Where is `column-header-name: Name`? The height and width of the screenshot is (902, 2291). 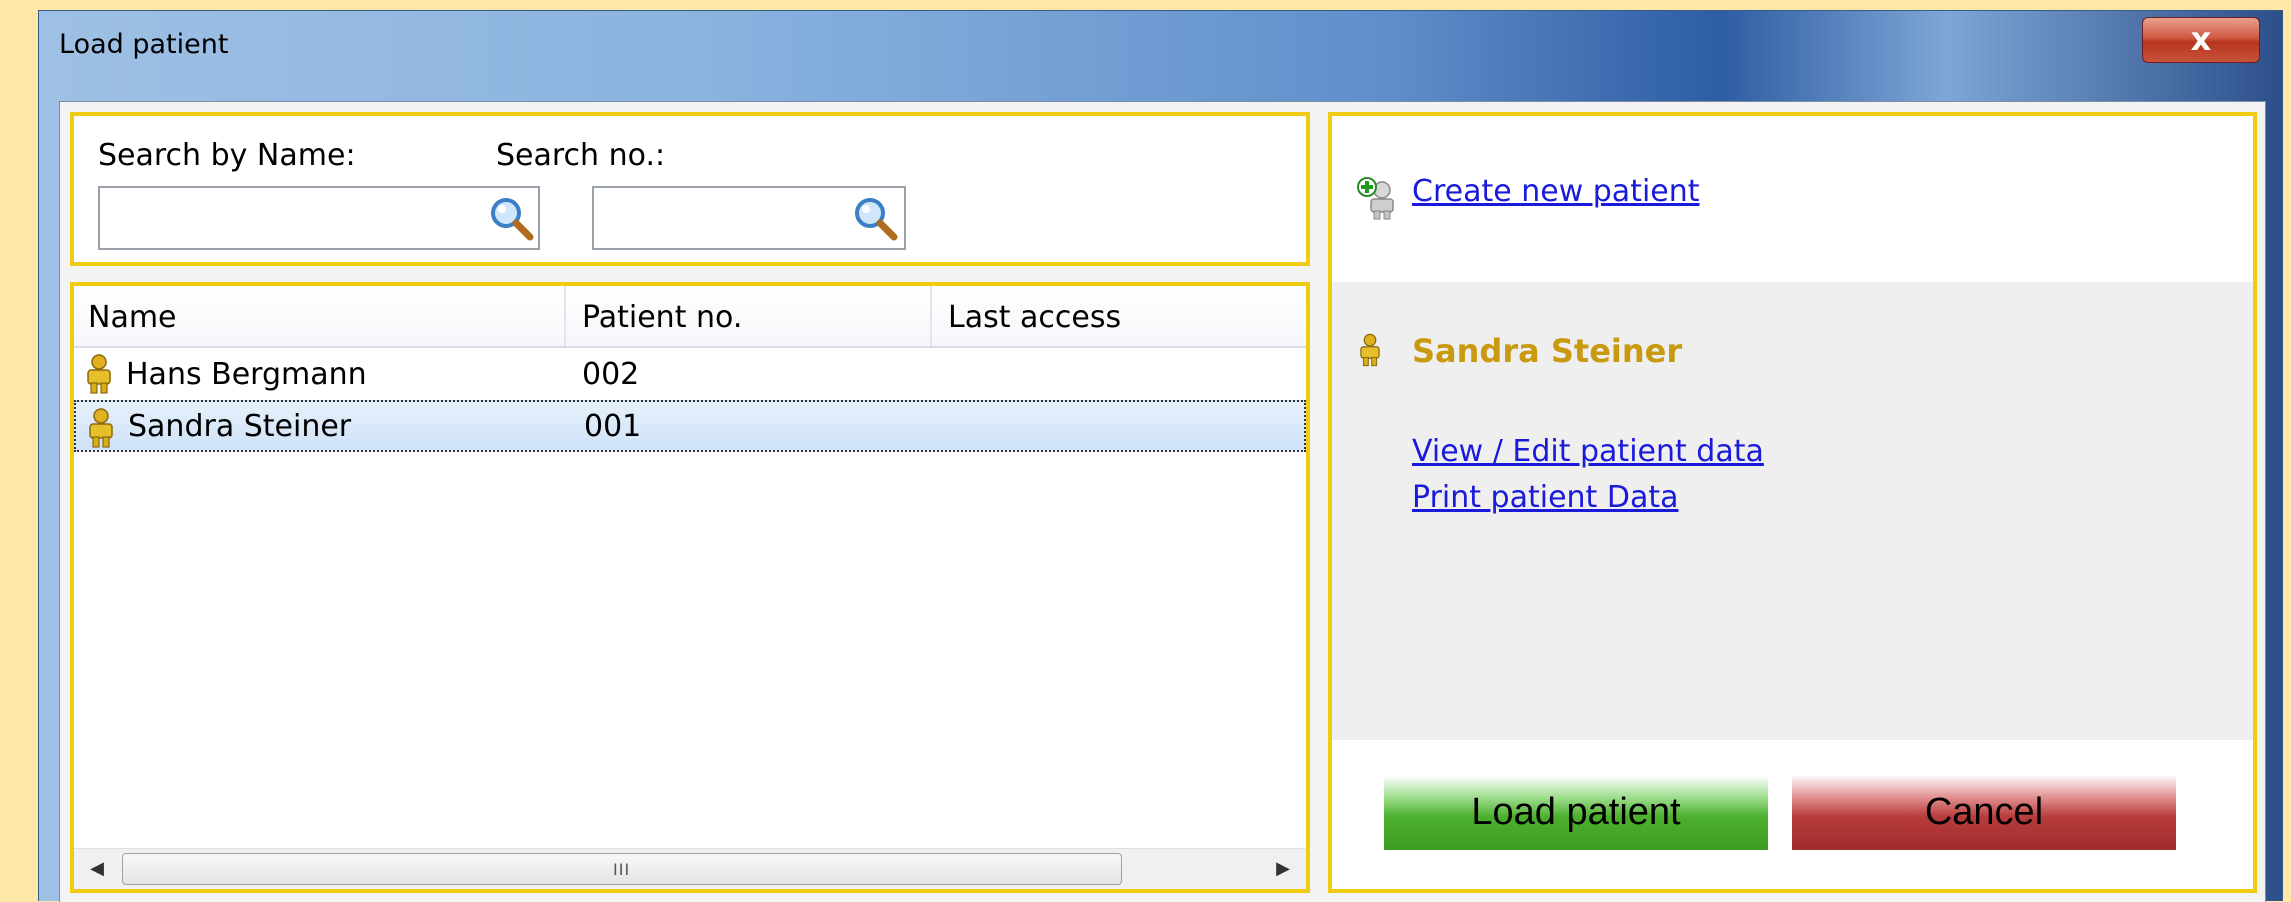
column-header-name: Name is located at coordinates (132, 317).